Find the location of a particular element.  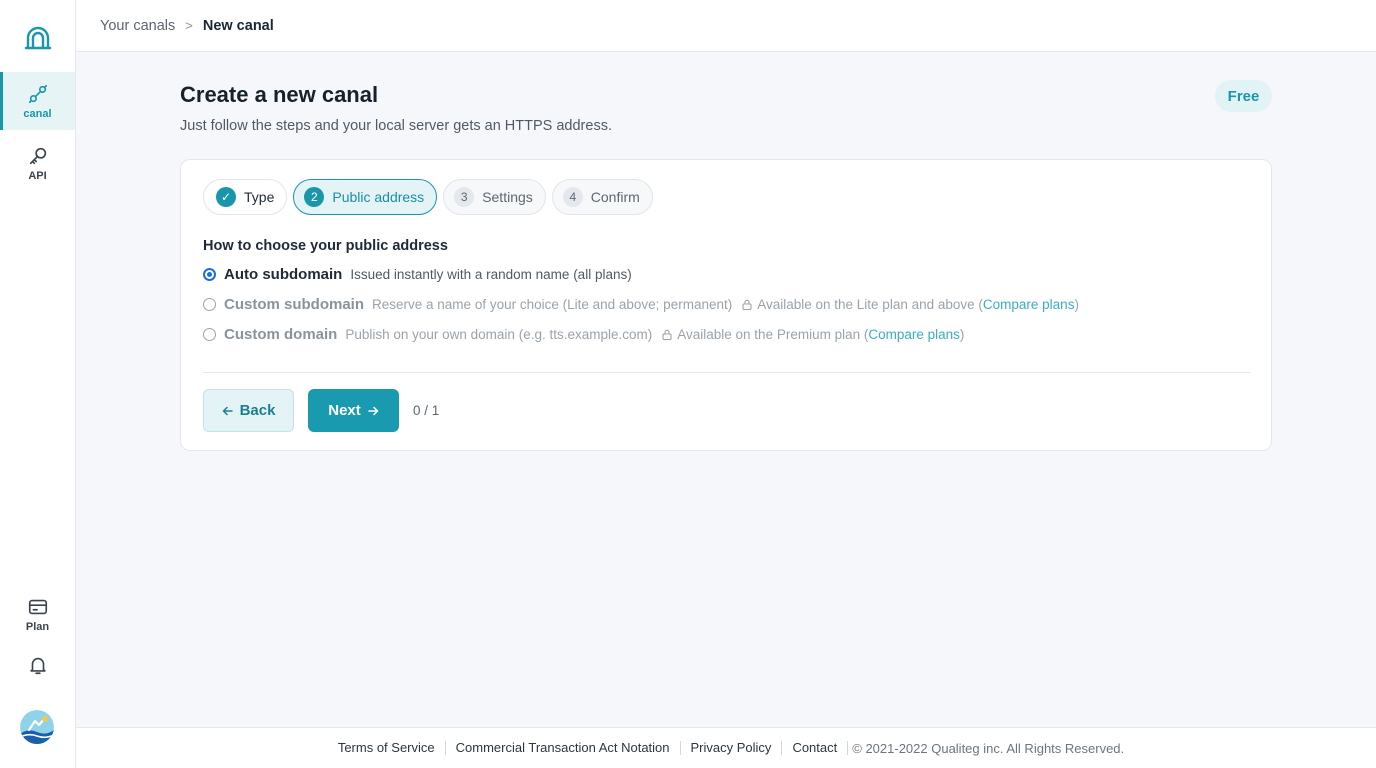

step-type: ✓ Type is located at coordinates (245, 197).